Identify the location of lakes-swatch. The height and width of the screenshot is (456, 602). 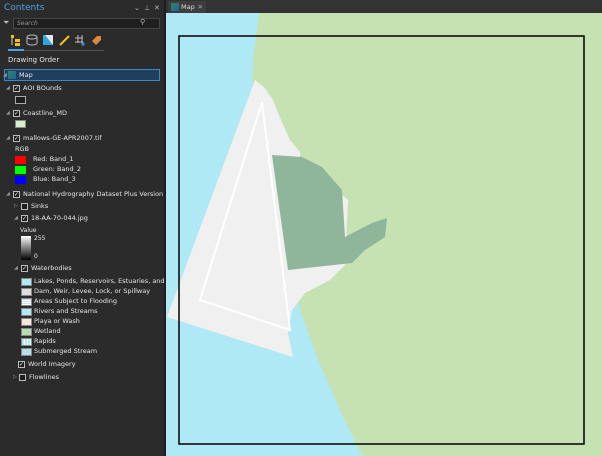
(26, 282).